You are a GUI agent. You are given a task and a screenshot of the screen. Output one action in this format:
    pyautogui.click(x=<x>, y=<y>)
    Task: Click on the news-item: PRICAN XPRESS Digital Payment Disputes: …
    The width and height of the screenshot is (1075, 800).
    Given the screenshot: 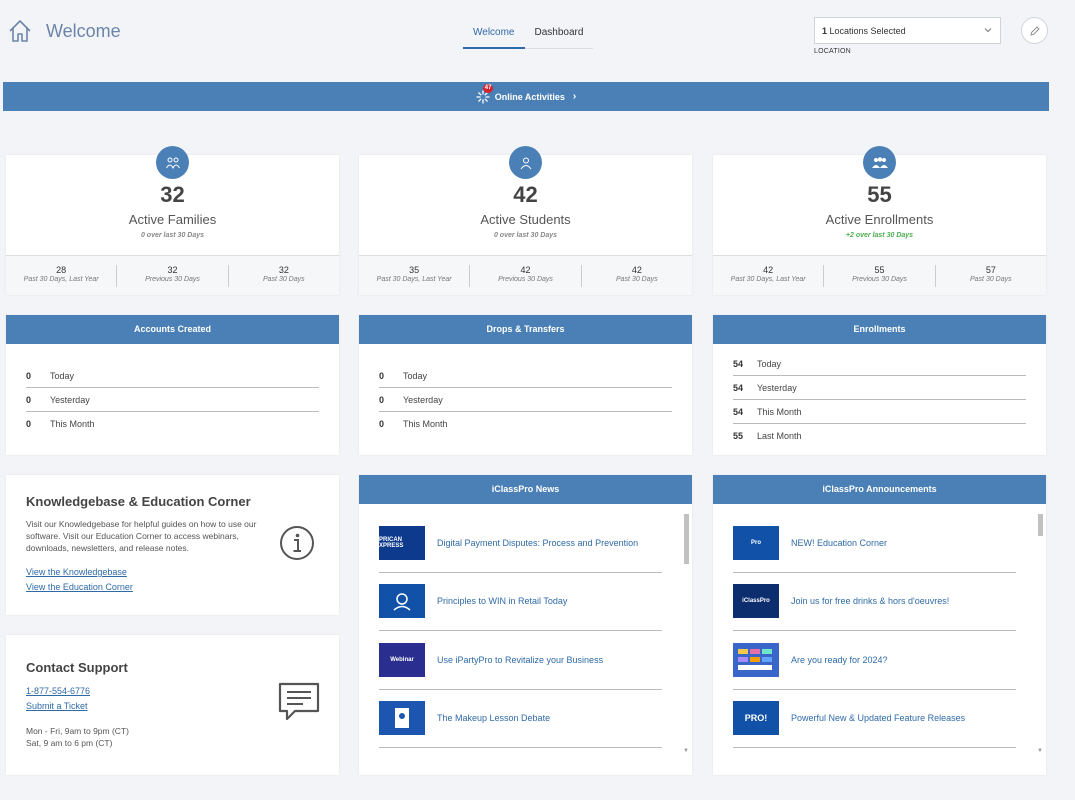 What is the action you would take?
    pyautogui.click(x=520, y=543)
    